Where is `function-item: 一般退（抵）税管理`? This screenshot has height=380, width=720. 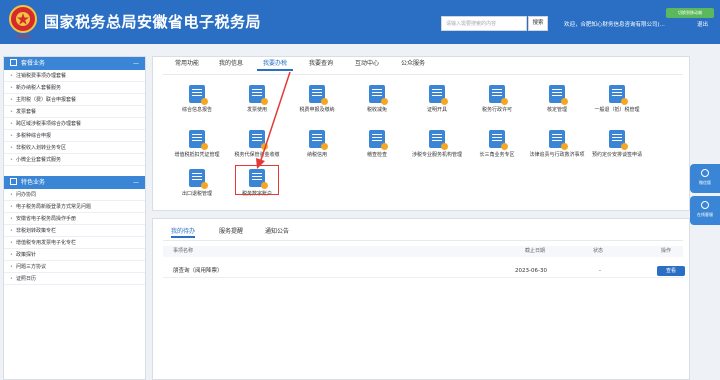
function-item: 一般退（抵）税管理 is located at coordinates (617, 104).